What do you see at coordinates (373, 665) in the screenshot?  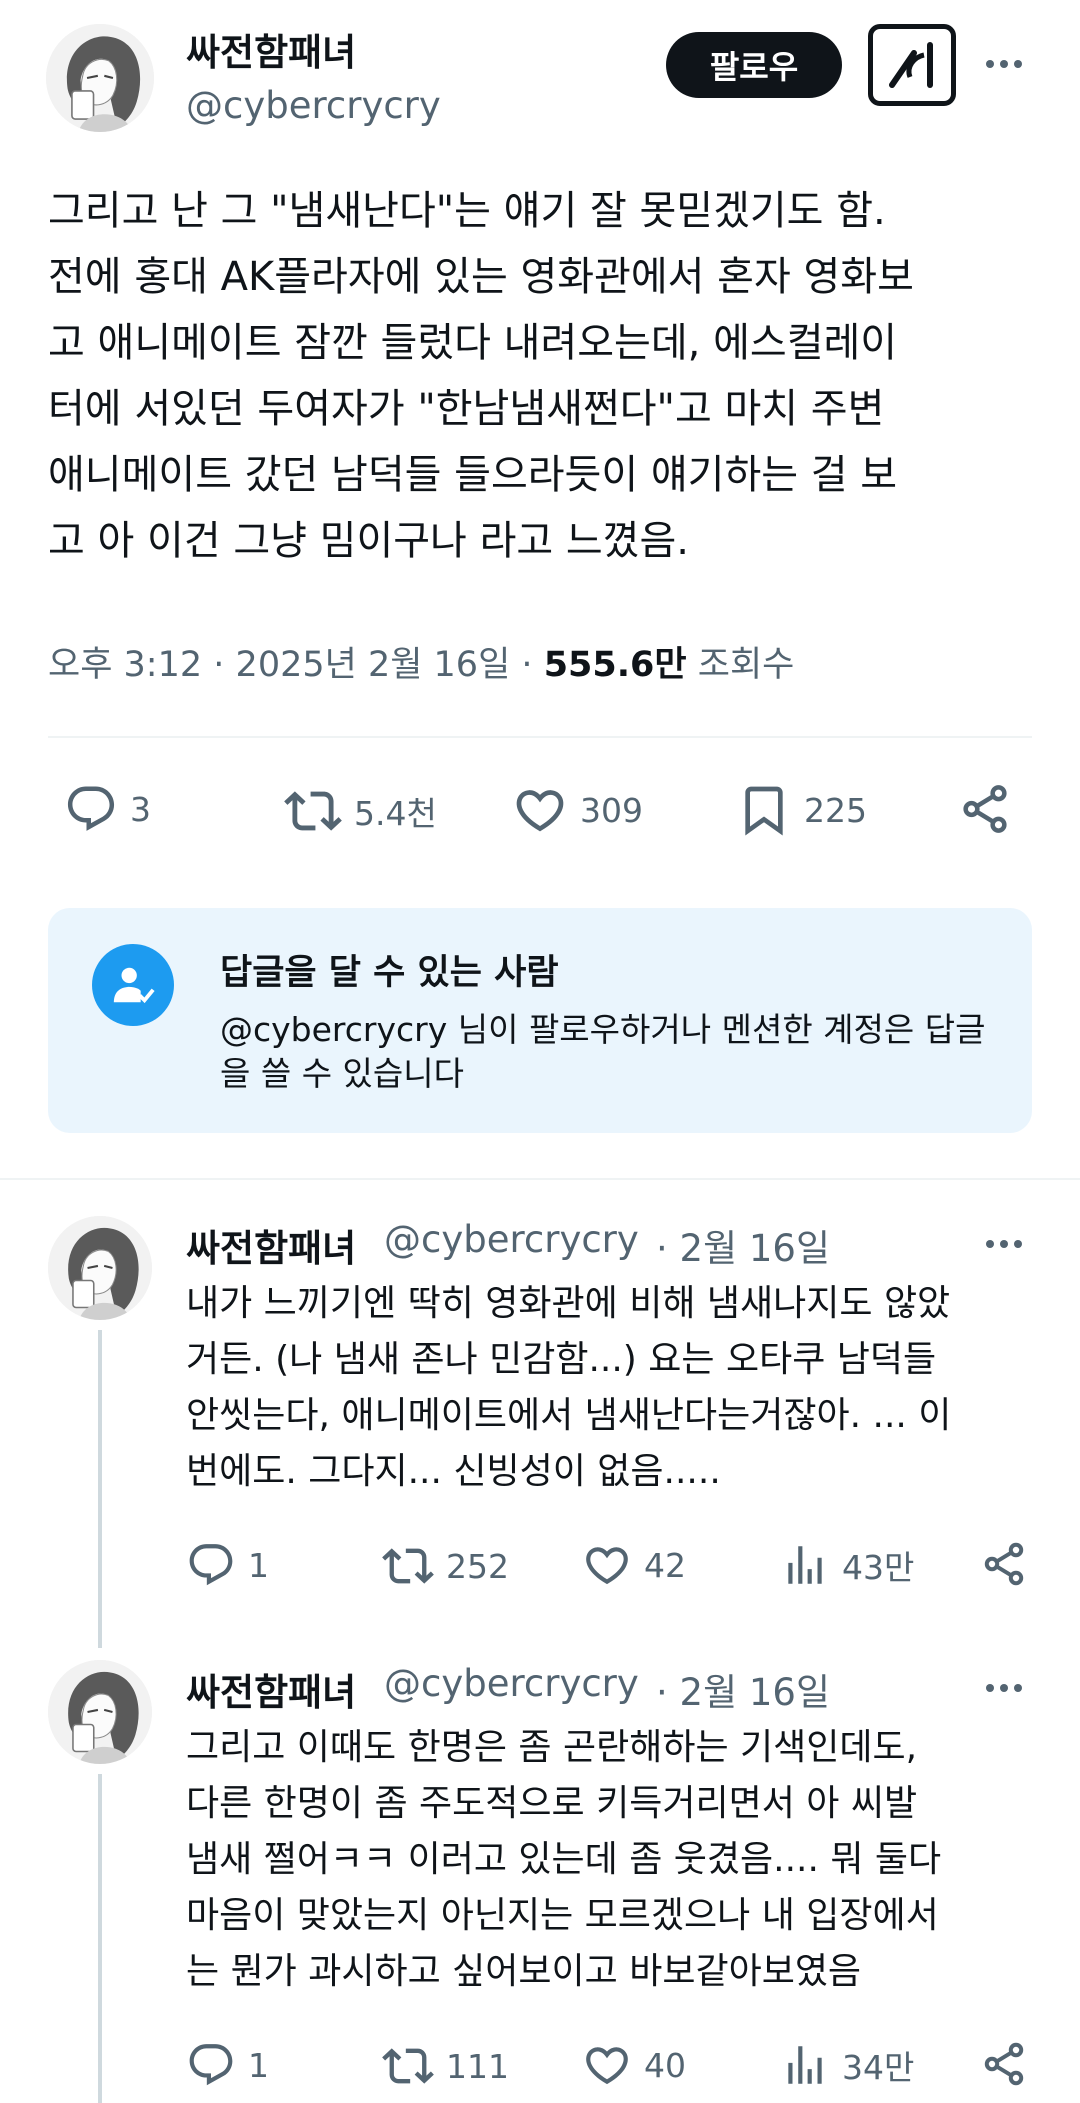 I see `tweet-date: 2025년 2월 16일` at bounding box center [373, 665].